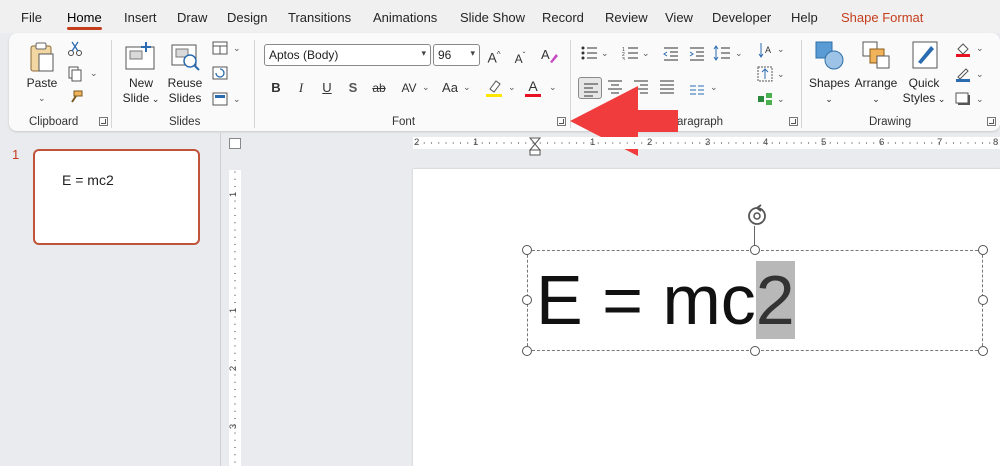 The width and height of the screenshot is (1000, 466). What do you see at coordinates (220, 50) in the screenshot?
I see `layout-icon` at bounding box center [220, 50].